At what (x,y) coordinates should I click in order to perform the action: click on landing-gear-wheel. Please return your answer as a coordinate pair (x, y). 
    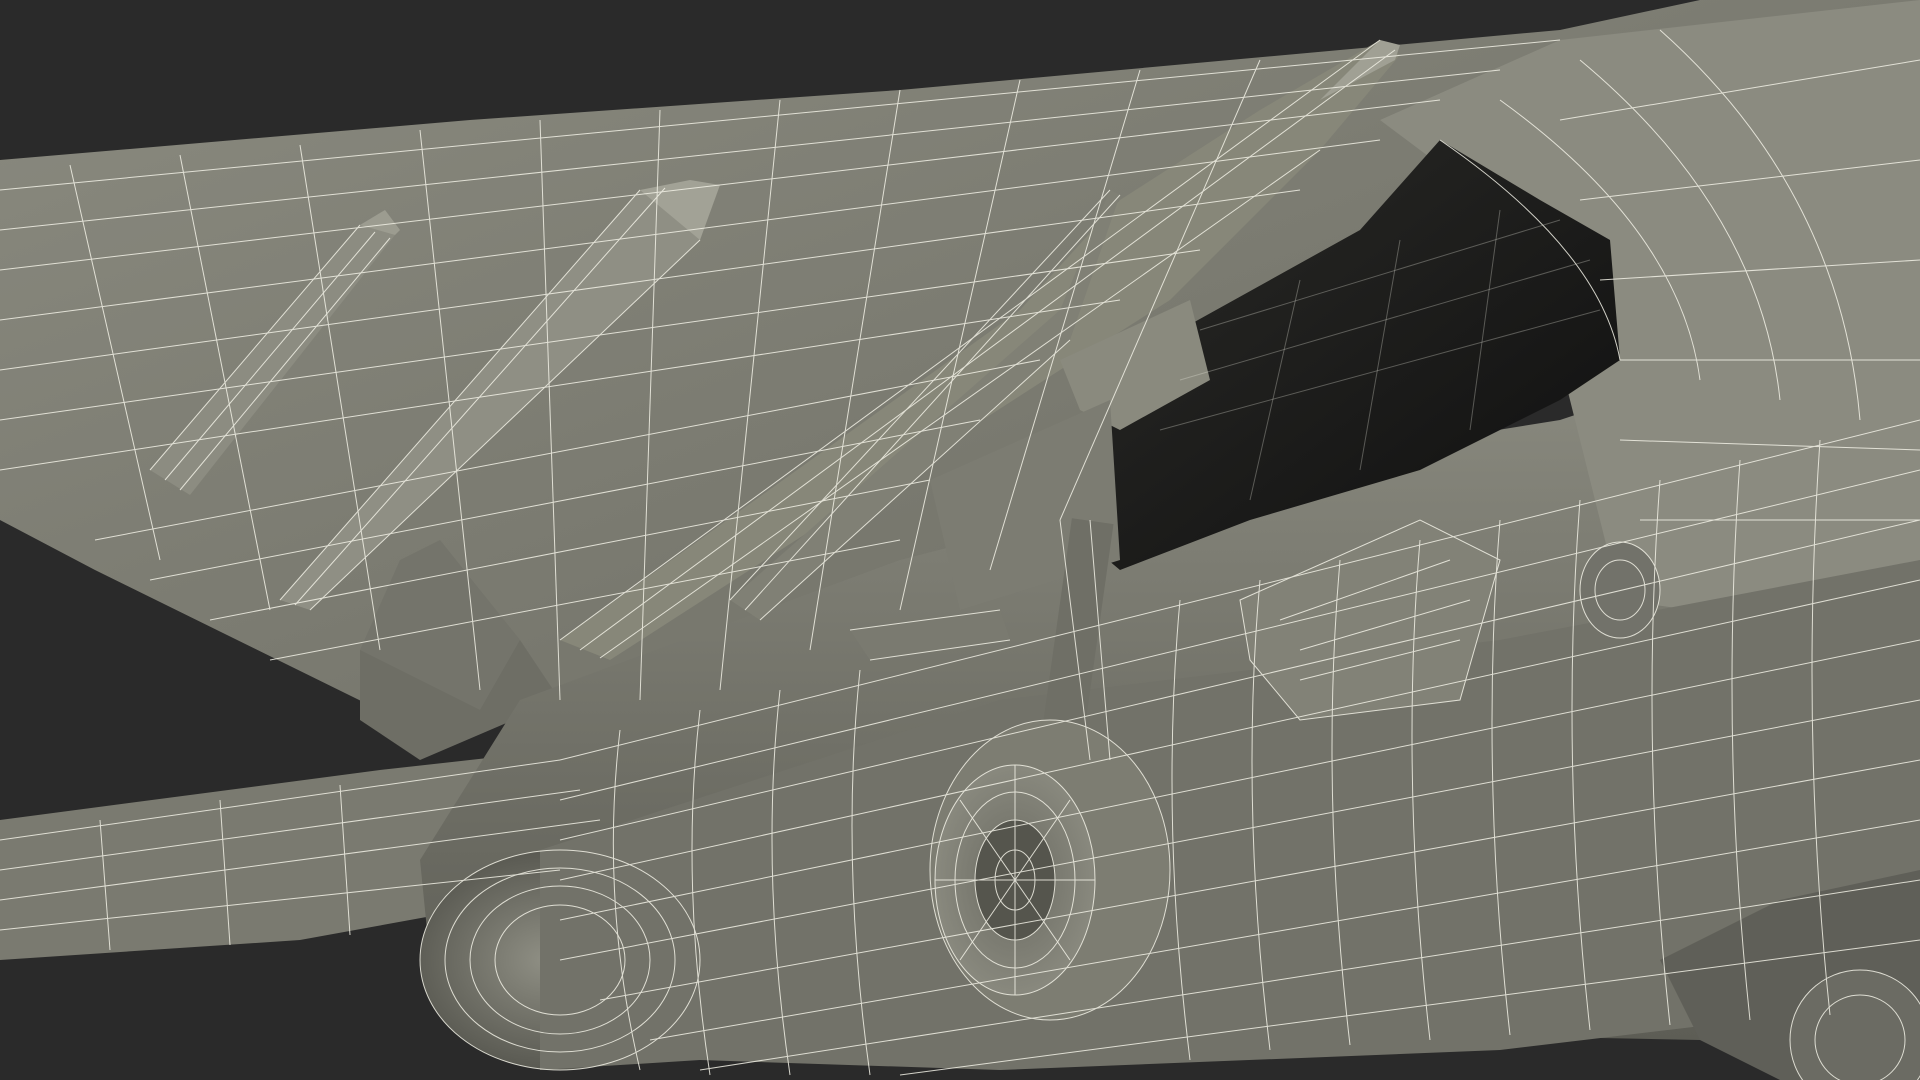
    Looking at the image, I should click on (1050, 870).